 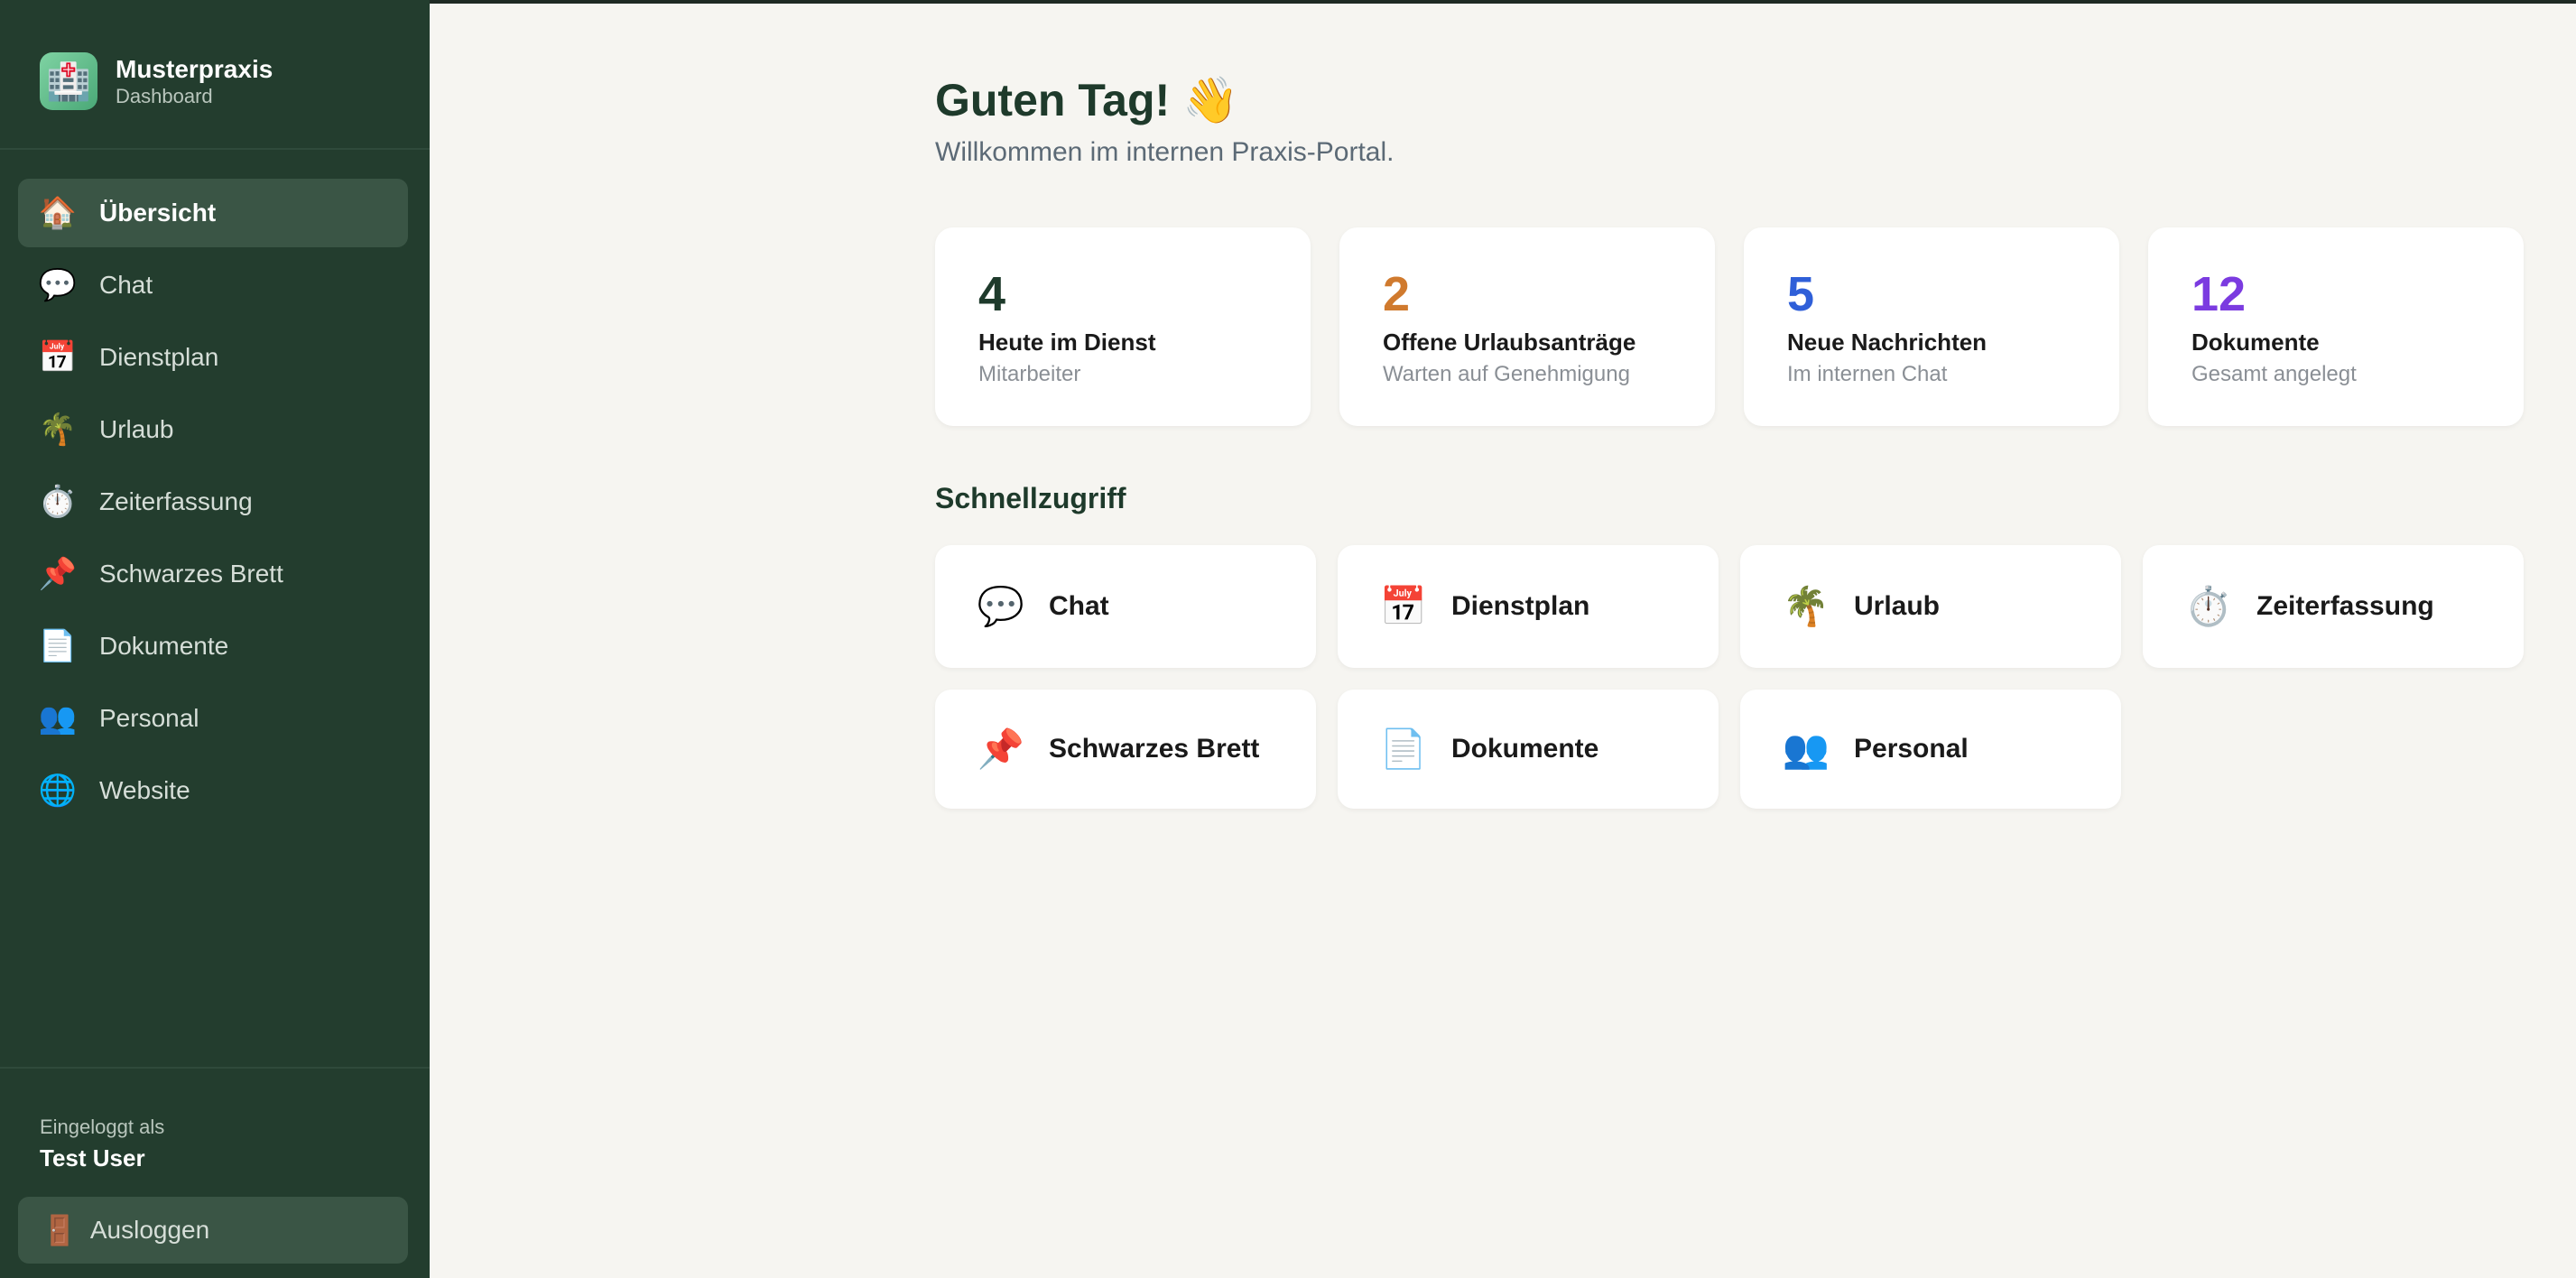 I want to click on stat-subtitle: Warten auf Genehmigung, so click(x=1506, y=374).